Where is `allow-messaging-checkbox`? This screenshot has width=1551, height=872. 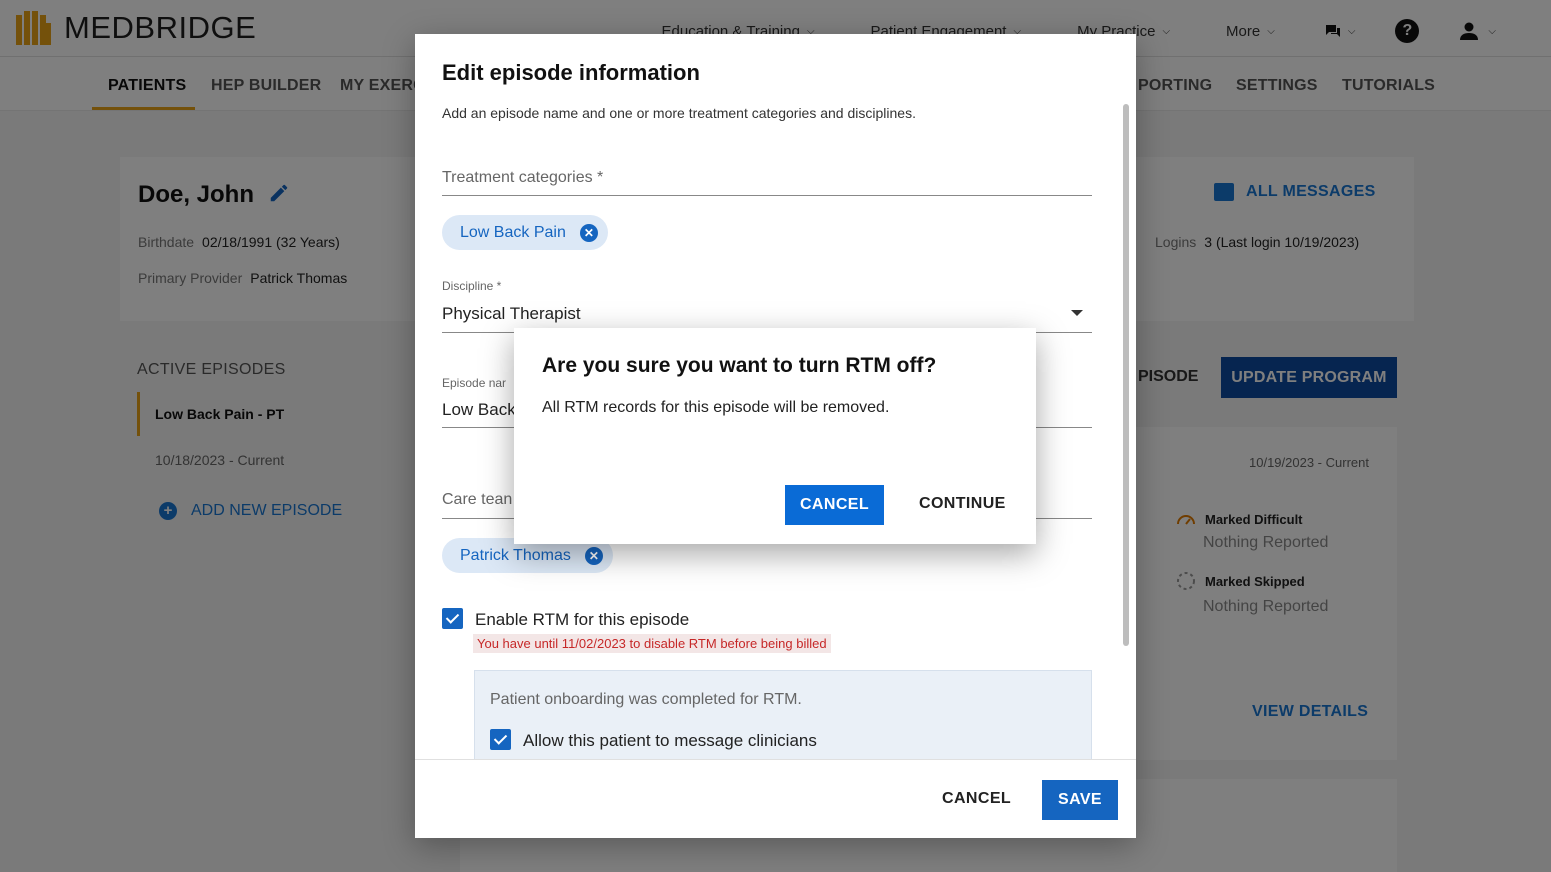
allow-messaging-checkbox is located at coordinates (500, 739).